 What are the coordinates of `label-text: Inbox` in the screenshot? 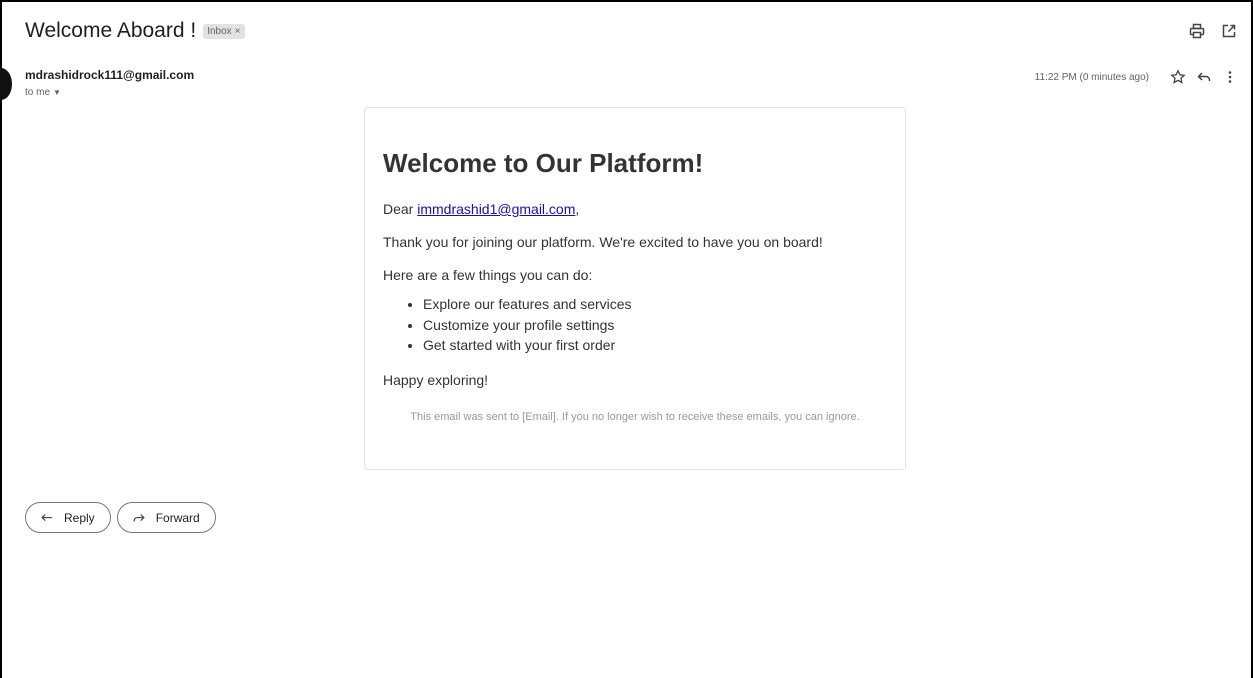 It's located at (219, 31).